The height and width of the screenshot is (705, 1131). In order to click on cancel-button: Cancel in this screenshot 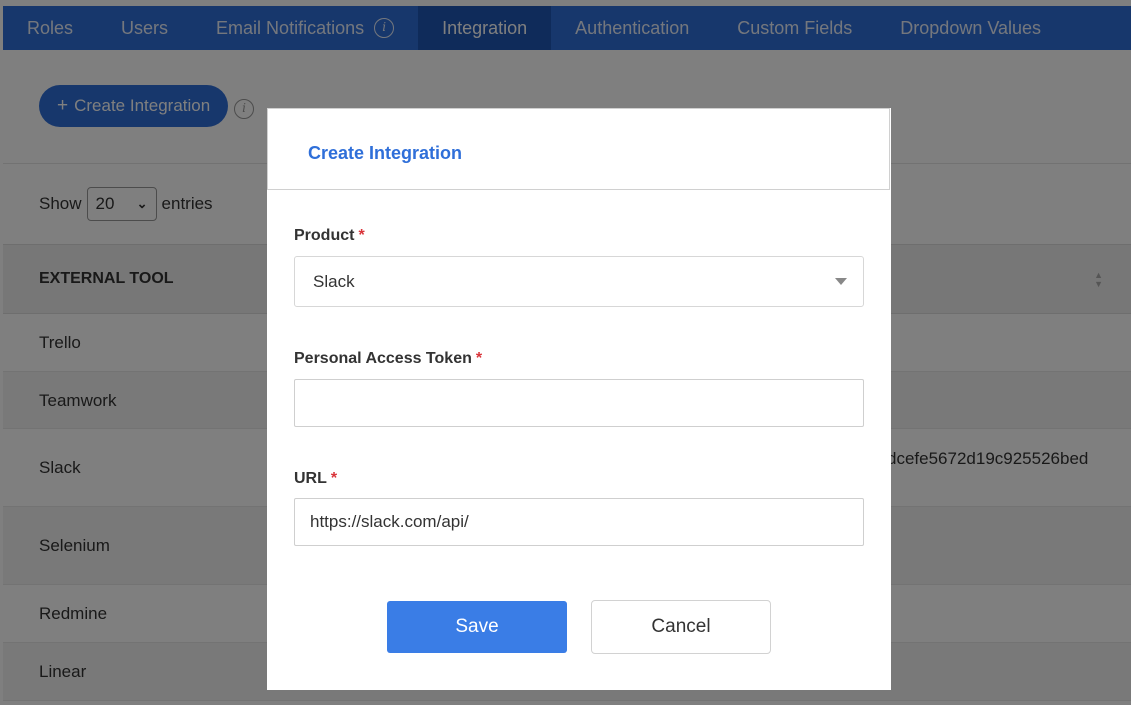, I will do `click(681, 627)`.